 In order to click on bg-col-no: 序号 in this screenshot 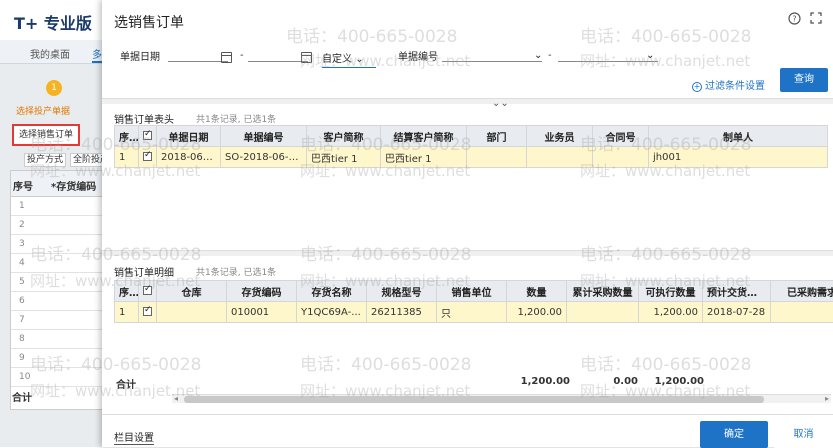, I will do `click(23, 185)`.